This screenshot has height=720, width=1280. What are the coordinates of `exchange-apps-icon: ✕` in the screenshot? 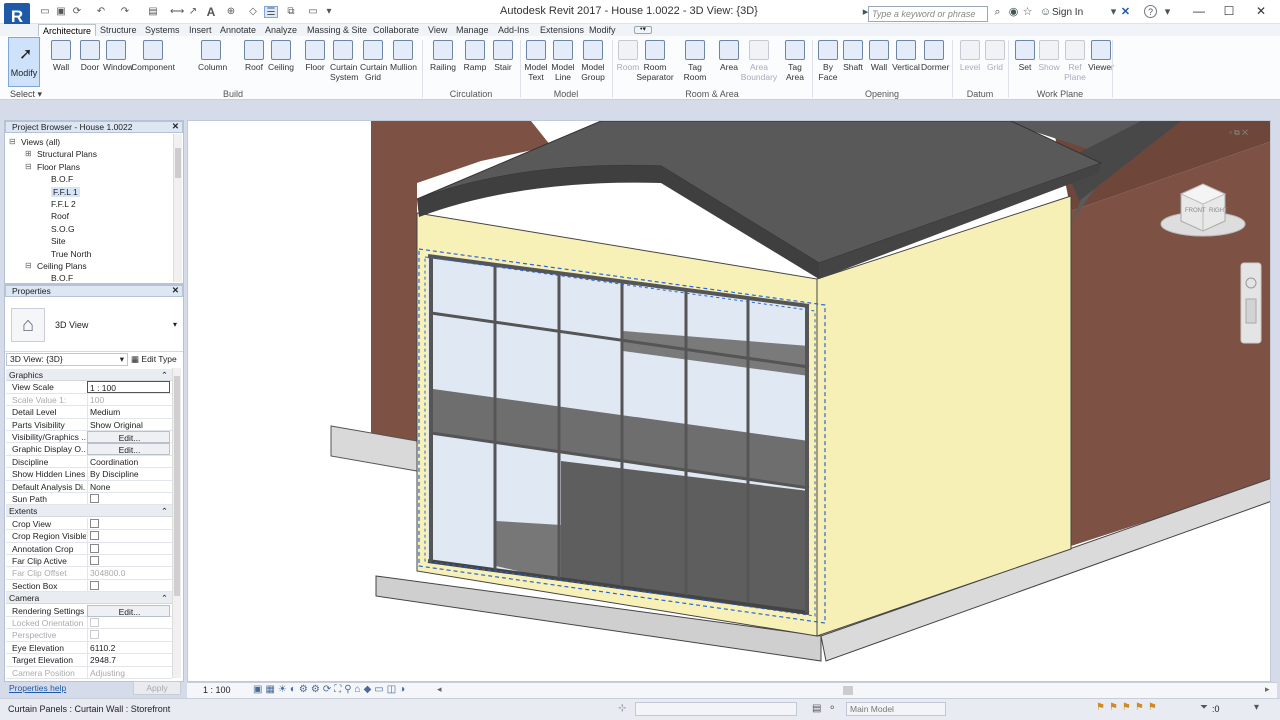 It's located at (1125, 12).